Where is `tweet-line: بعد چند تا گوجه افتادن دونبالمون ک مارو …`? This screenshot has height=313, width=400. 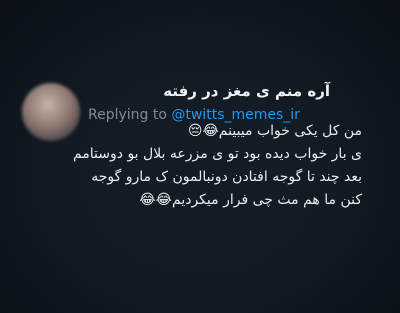 tweet-line: بعد چند تا گوجه افتادن دونبالمون ک مارو … is located at coordinates (226, 177).